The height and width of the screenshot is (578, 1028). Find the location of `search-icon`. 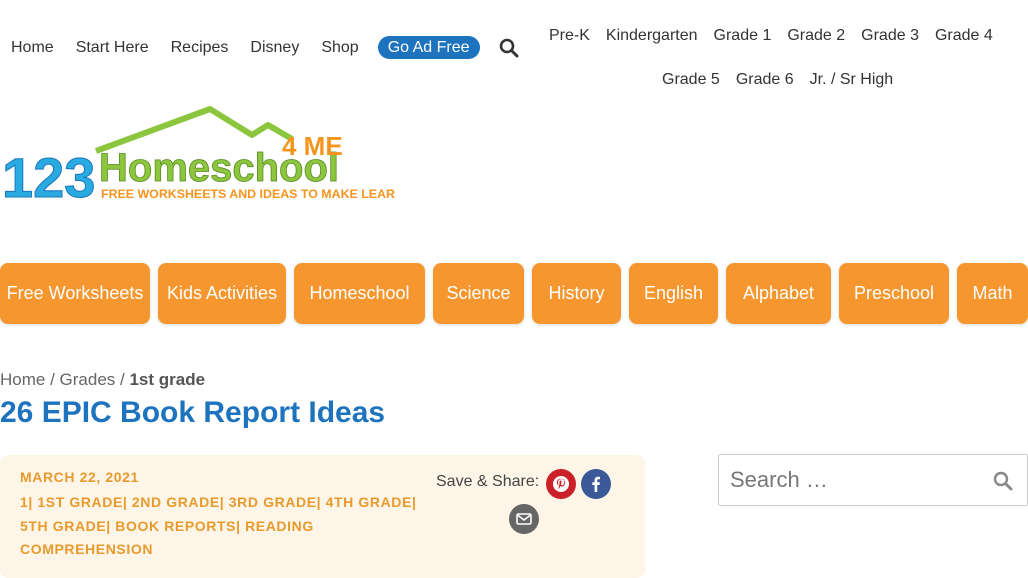

search-icon is located at coordinates (509, 48).